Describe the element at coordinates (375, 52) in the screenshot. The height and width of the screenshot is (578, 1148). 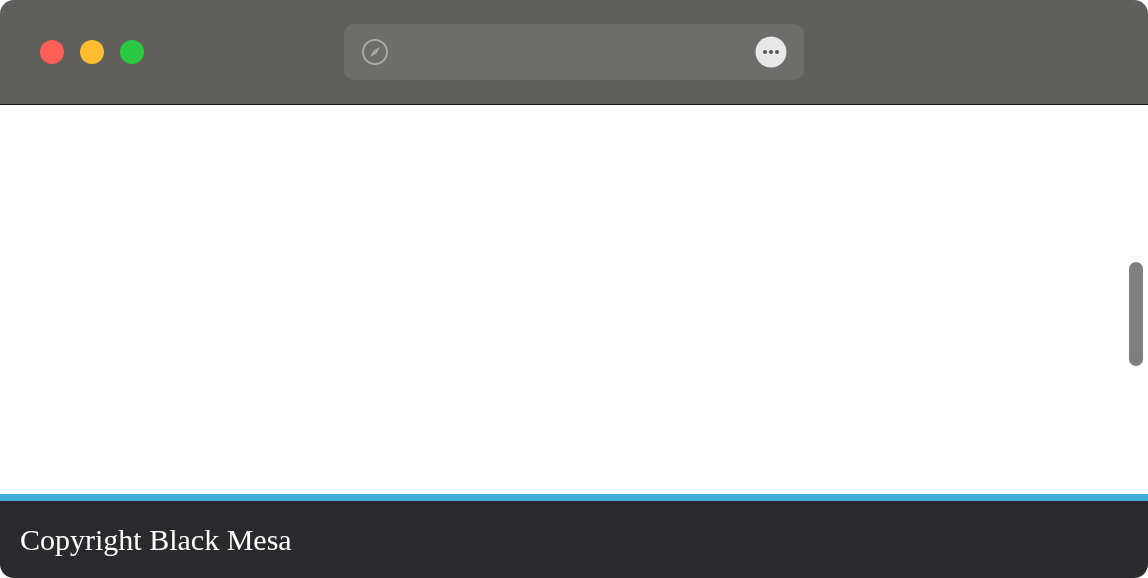
I see `compass-icon` at that location.